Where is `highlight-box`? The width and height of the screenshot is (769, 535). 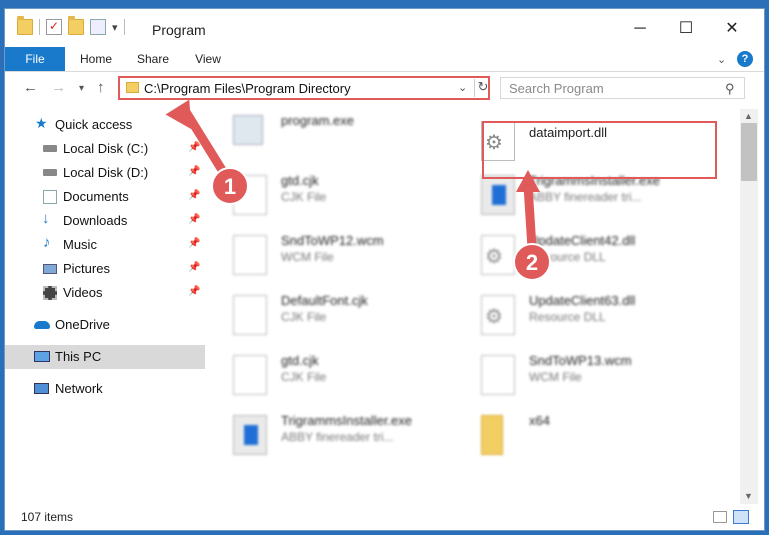 highlight-box is located at coordinates (599, 150).